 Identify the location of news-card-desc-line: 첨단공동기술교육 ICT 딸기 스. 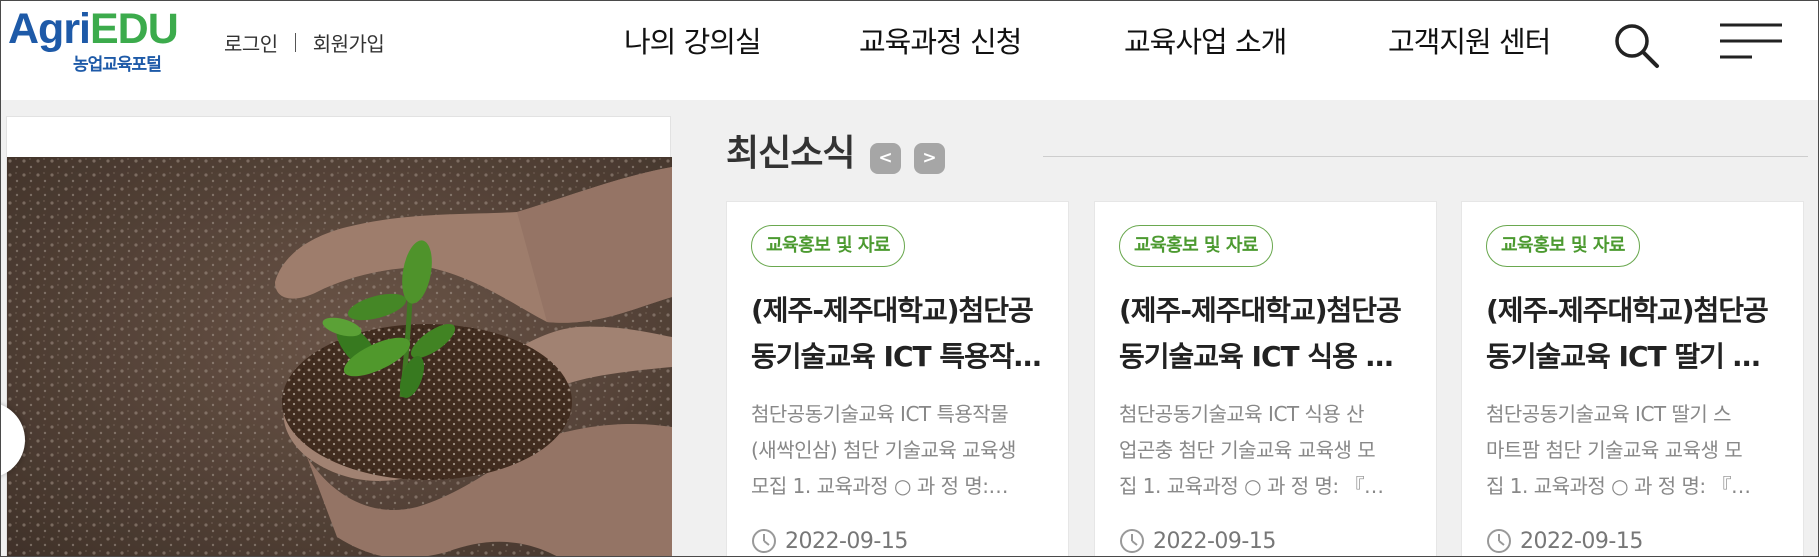
(1609, 414).